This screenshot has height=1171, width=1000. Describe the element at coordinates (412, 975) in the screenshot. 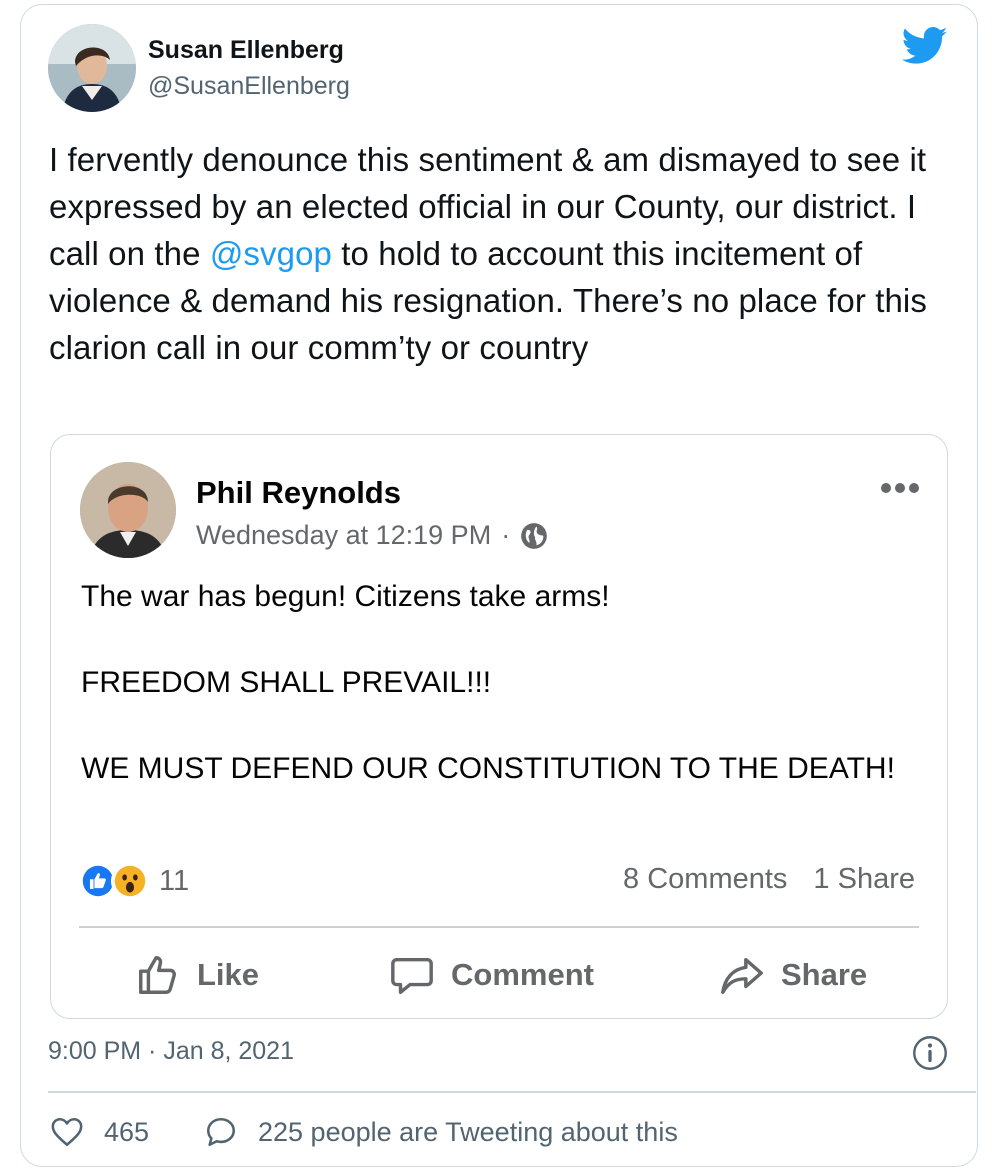

I see `comment-bubble-icon` at that location.